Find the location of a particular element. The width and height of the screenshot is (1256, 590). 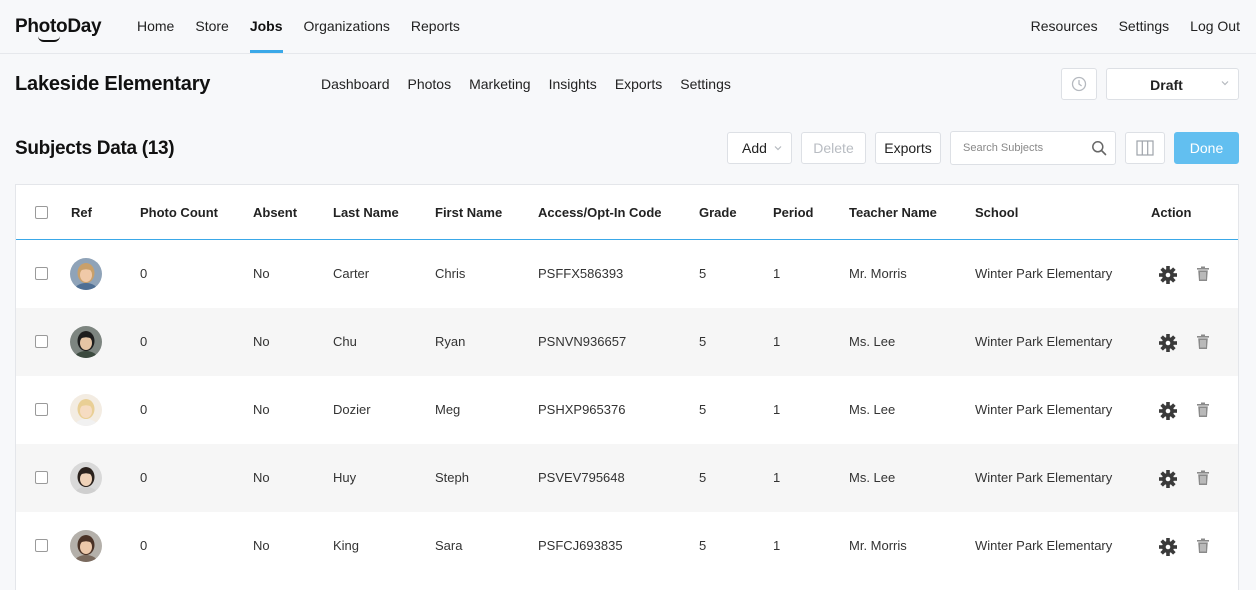

last-name-cell: King is located at coordinates (346, 545).